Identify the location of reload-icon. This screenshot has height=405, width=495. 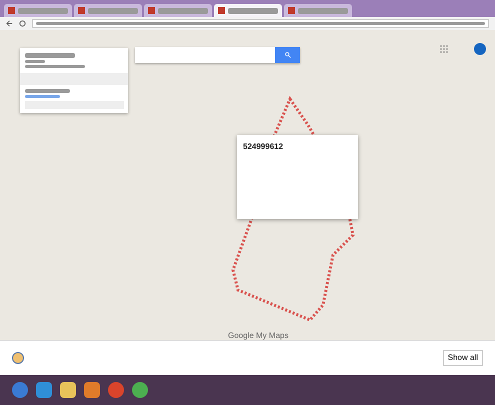
(22, 23).